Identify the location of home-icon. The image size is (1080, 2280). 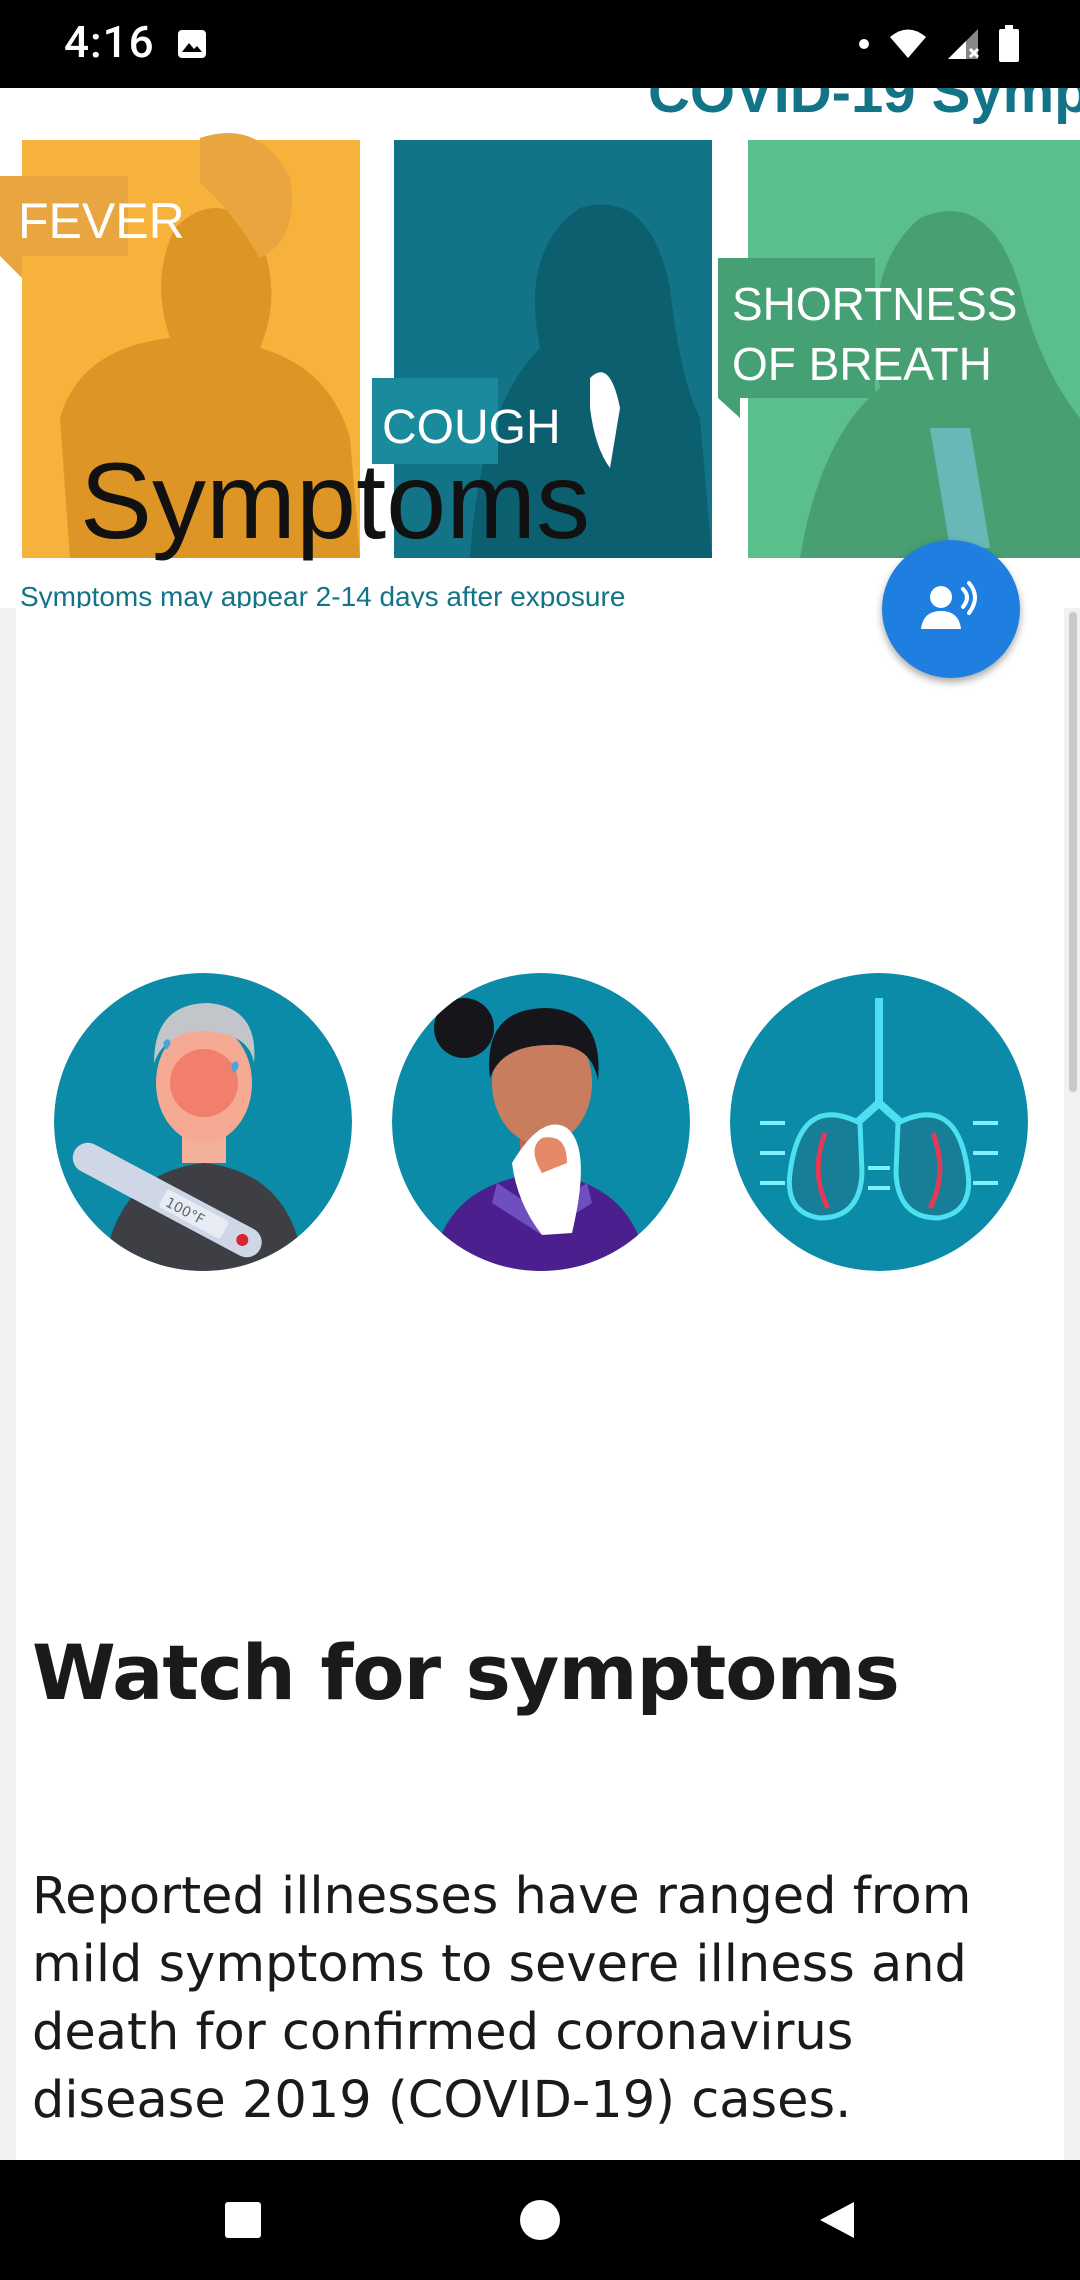
(540, 2220).